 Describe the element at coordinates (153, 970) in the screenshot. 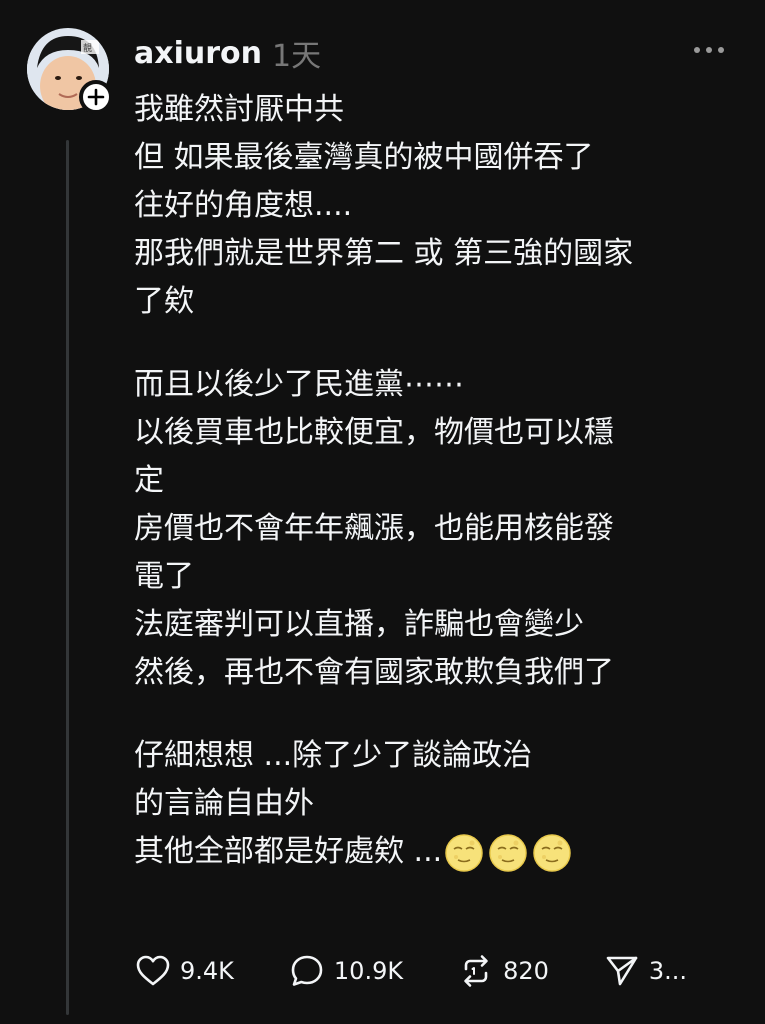

I see `heart-icon` at that location.